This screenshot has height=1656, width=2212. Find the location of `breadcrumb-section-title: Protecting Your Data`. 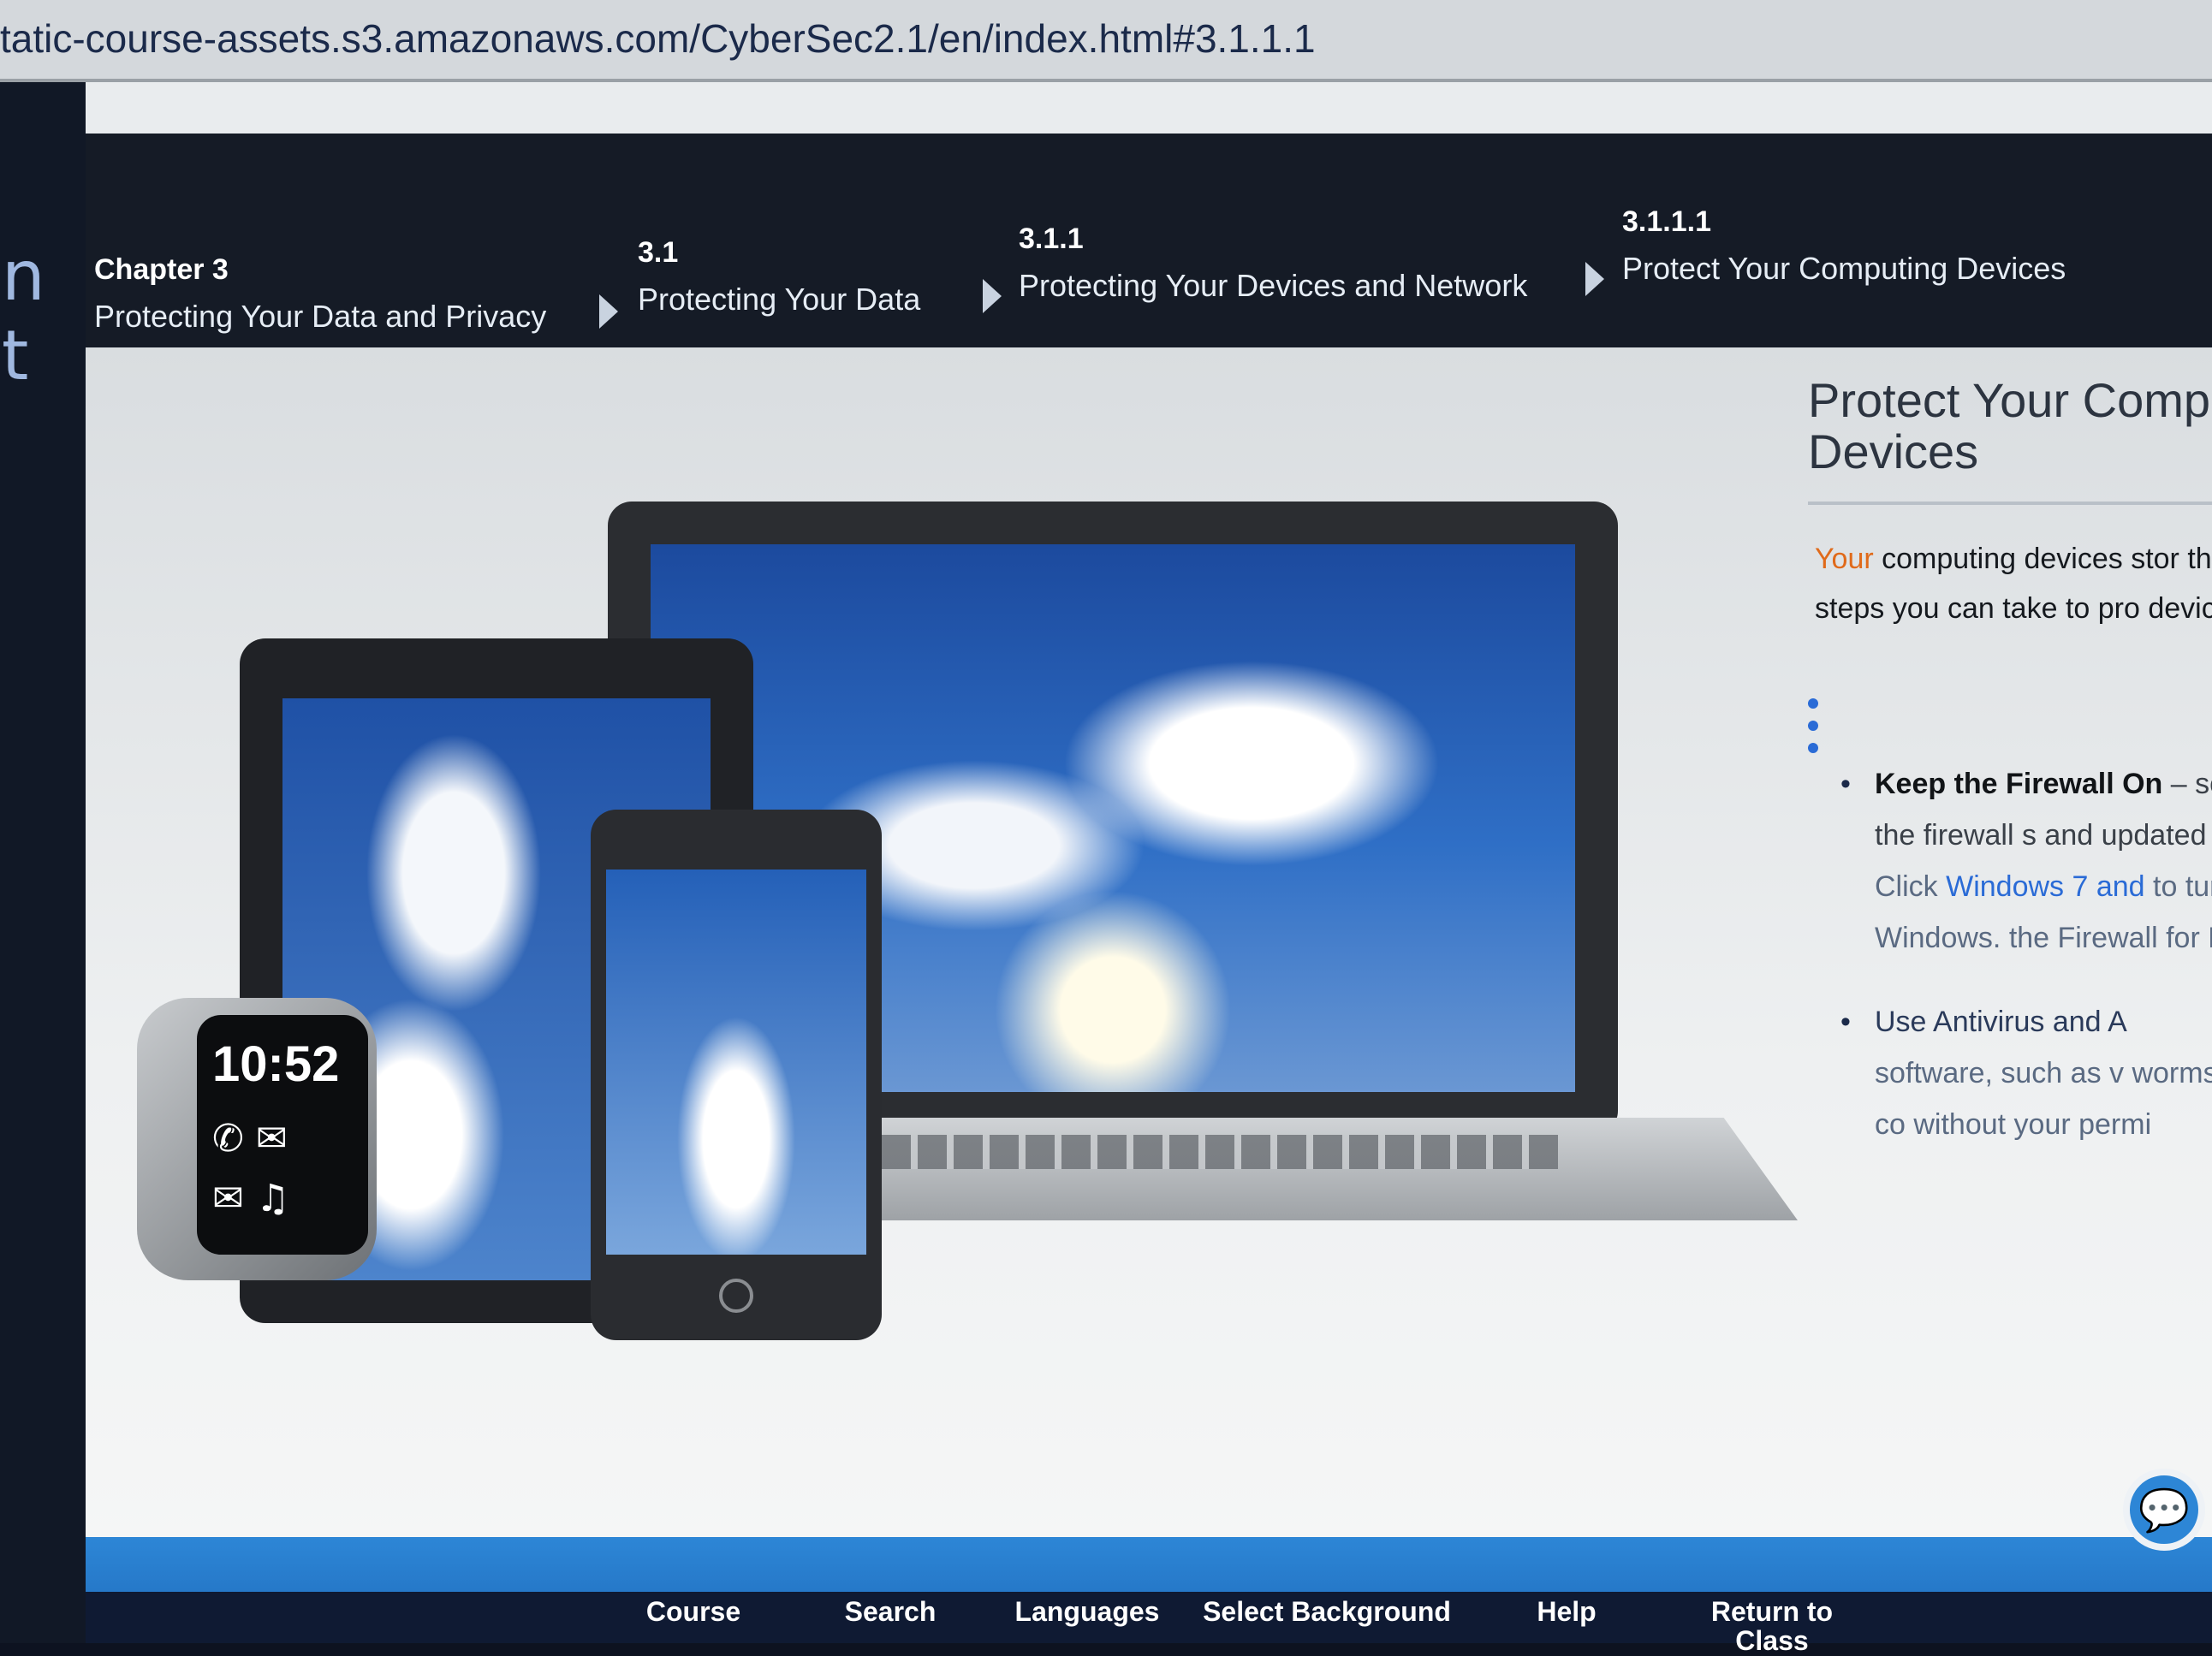

breadcrumb-section-title: Protecting Your Data is located at coordinates (779, 299).